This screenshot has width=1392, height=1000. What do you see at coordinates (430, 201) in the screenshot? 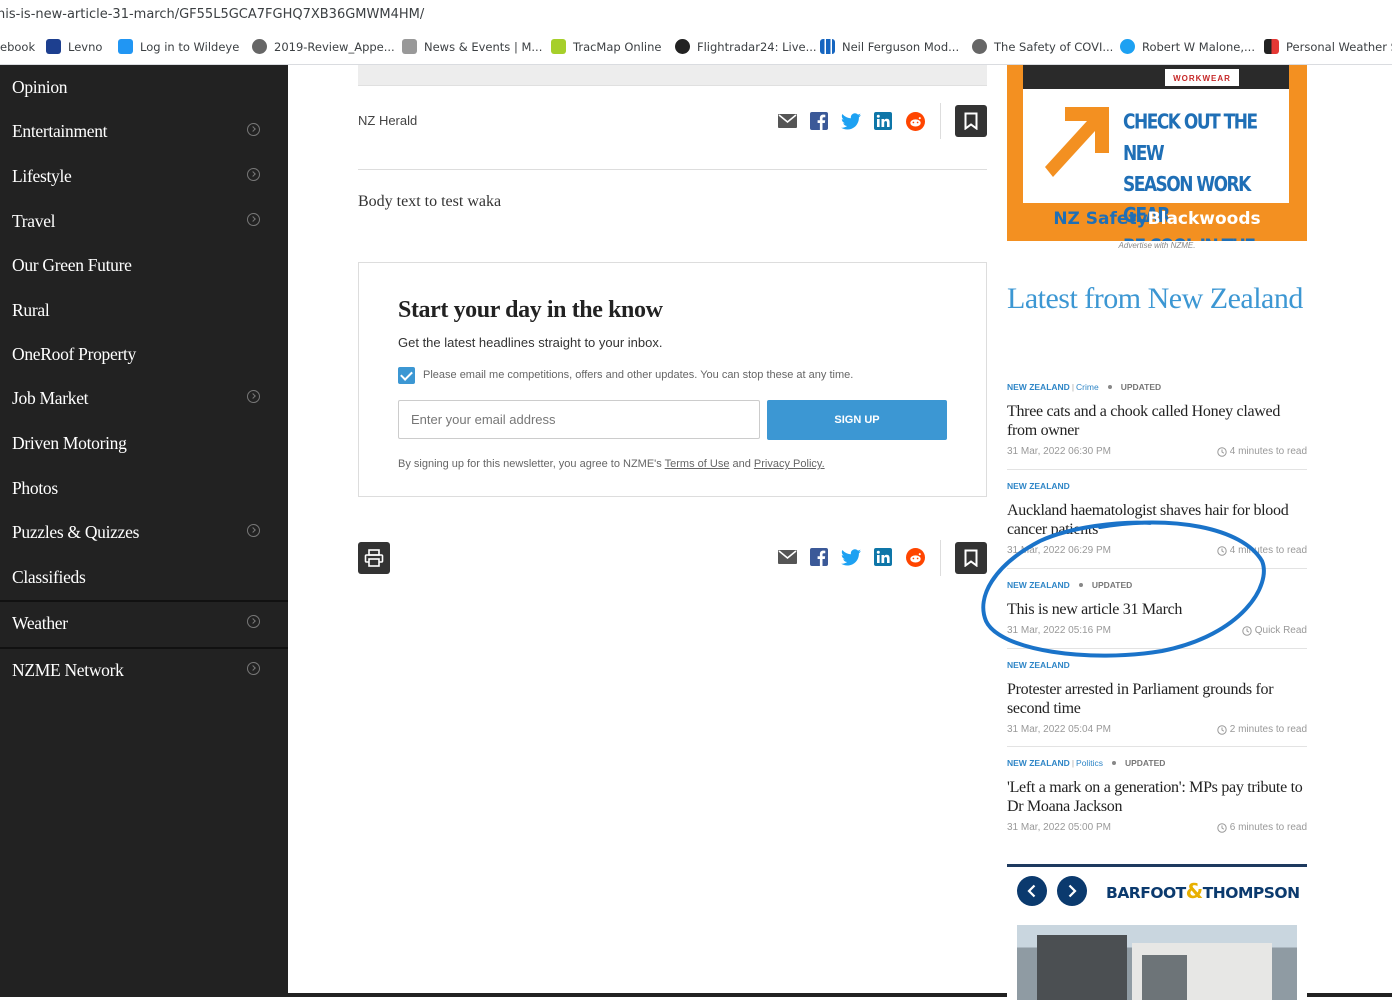
I see `article-body: Body text to test waka` at bounding box center [430, 201].